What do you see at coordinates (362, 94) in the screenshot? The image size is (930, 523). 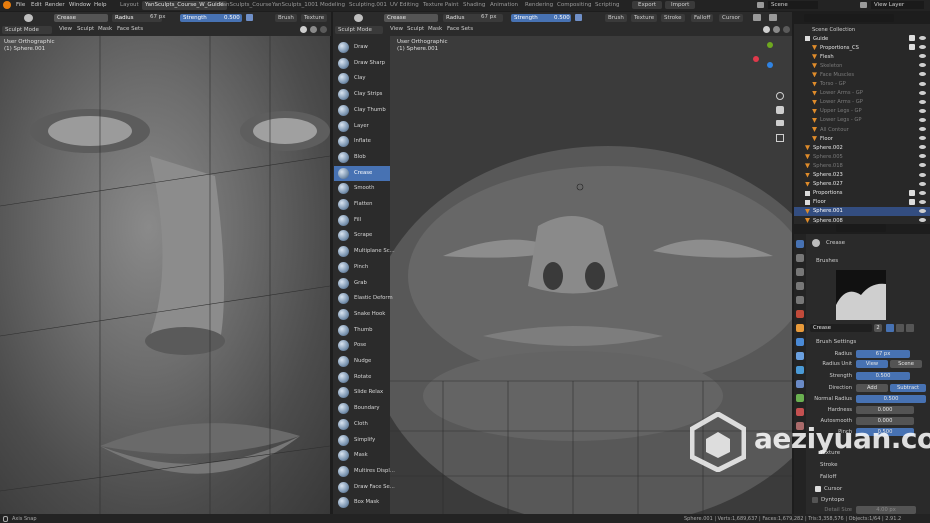 I see `tool-clay-strips: Clay Strips` at bounding box center [362, 94].